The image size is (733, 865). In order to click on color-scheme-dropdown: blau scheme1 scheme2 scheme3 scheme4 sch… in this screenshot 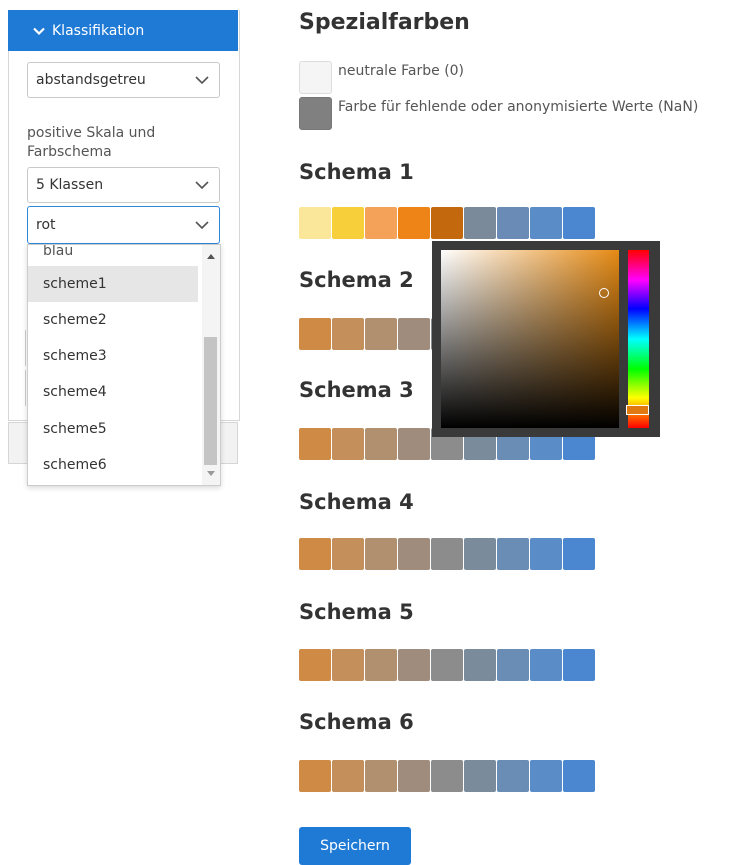, I will do `click(124, 365)`.